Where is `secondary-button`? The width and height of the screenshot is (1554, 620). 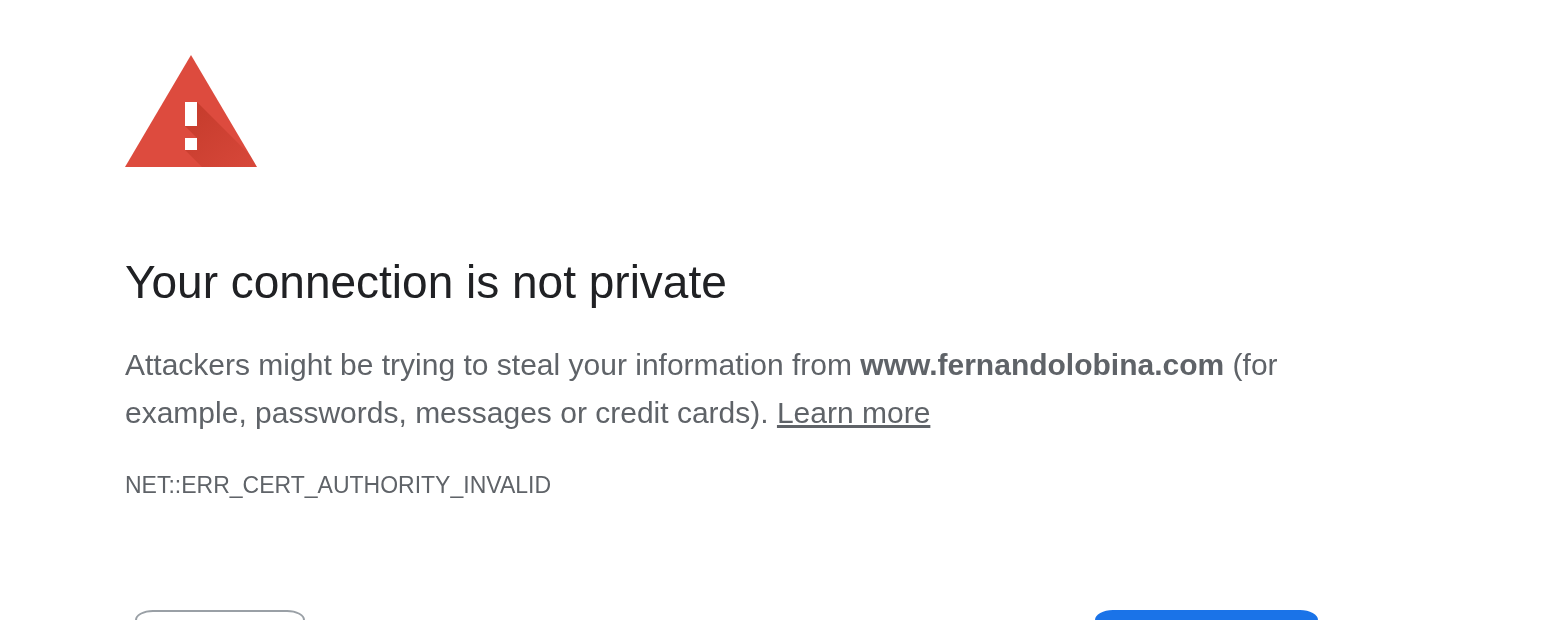
secondary-button is located at coordinates (220, 615).